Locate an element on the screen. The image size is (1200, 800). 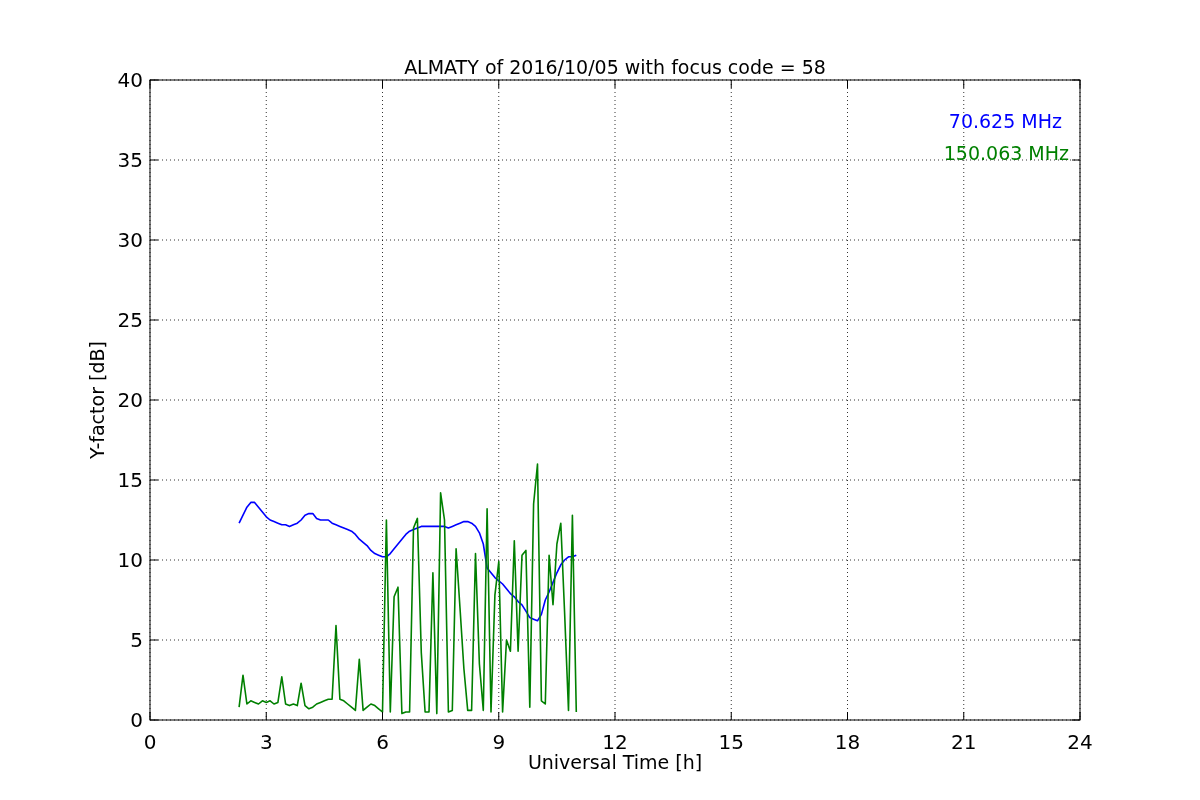
x-tick-label: 15 is located at coordinates (731, 742).